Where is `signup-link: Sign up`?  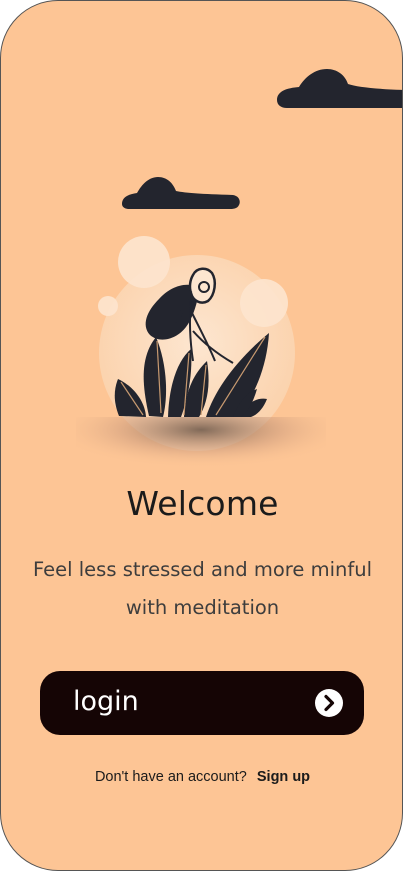 signup-link: Sign up is located at coordinates (283, 777).